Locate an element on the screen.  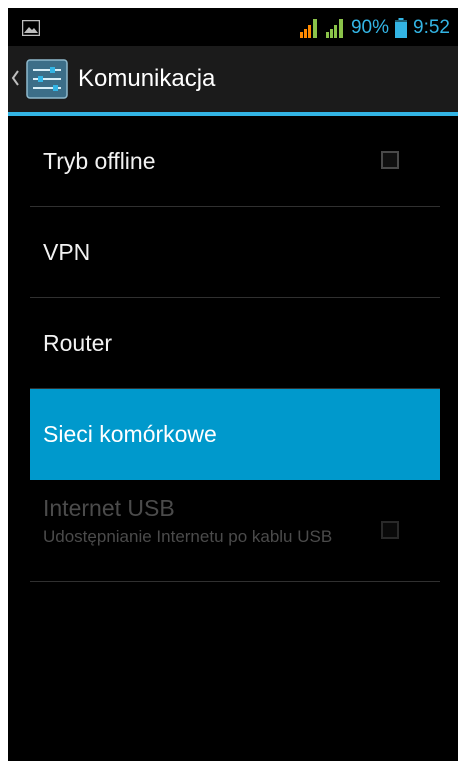
chevron-left-icon is located at coordinates (15, 78).